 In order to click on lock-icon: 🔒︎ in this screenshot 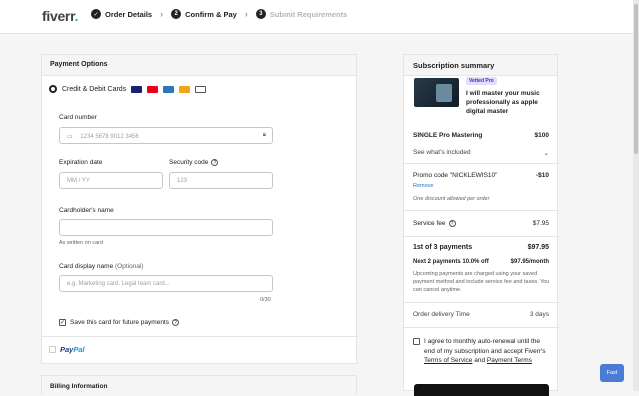, I will do `click(264, 135)`.